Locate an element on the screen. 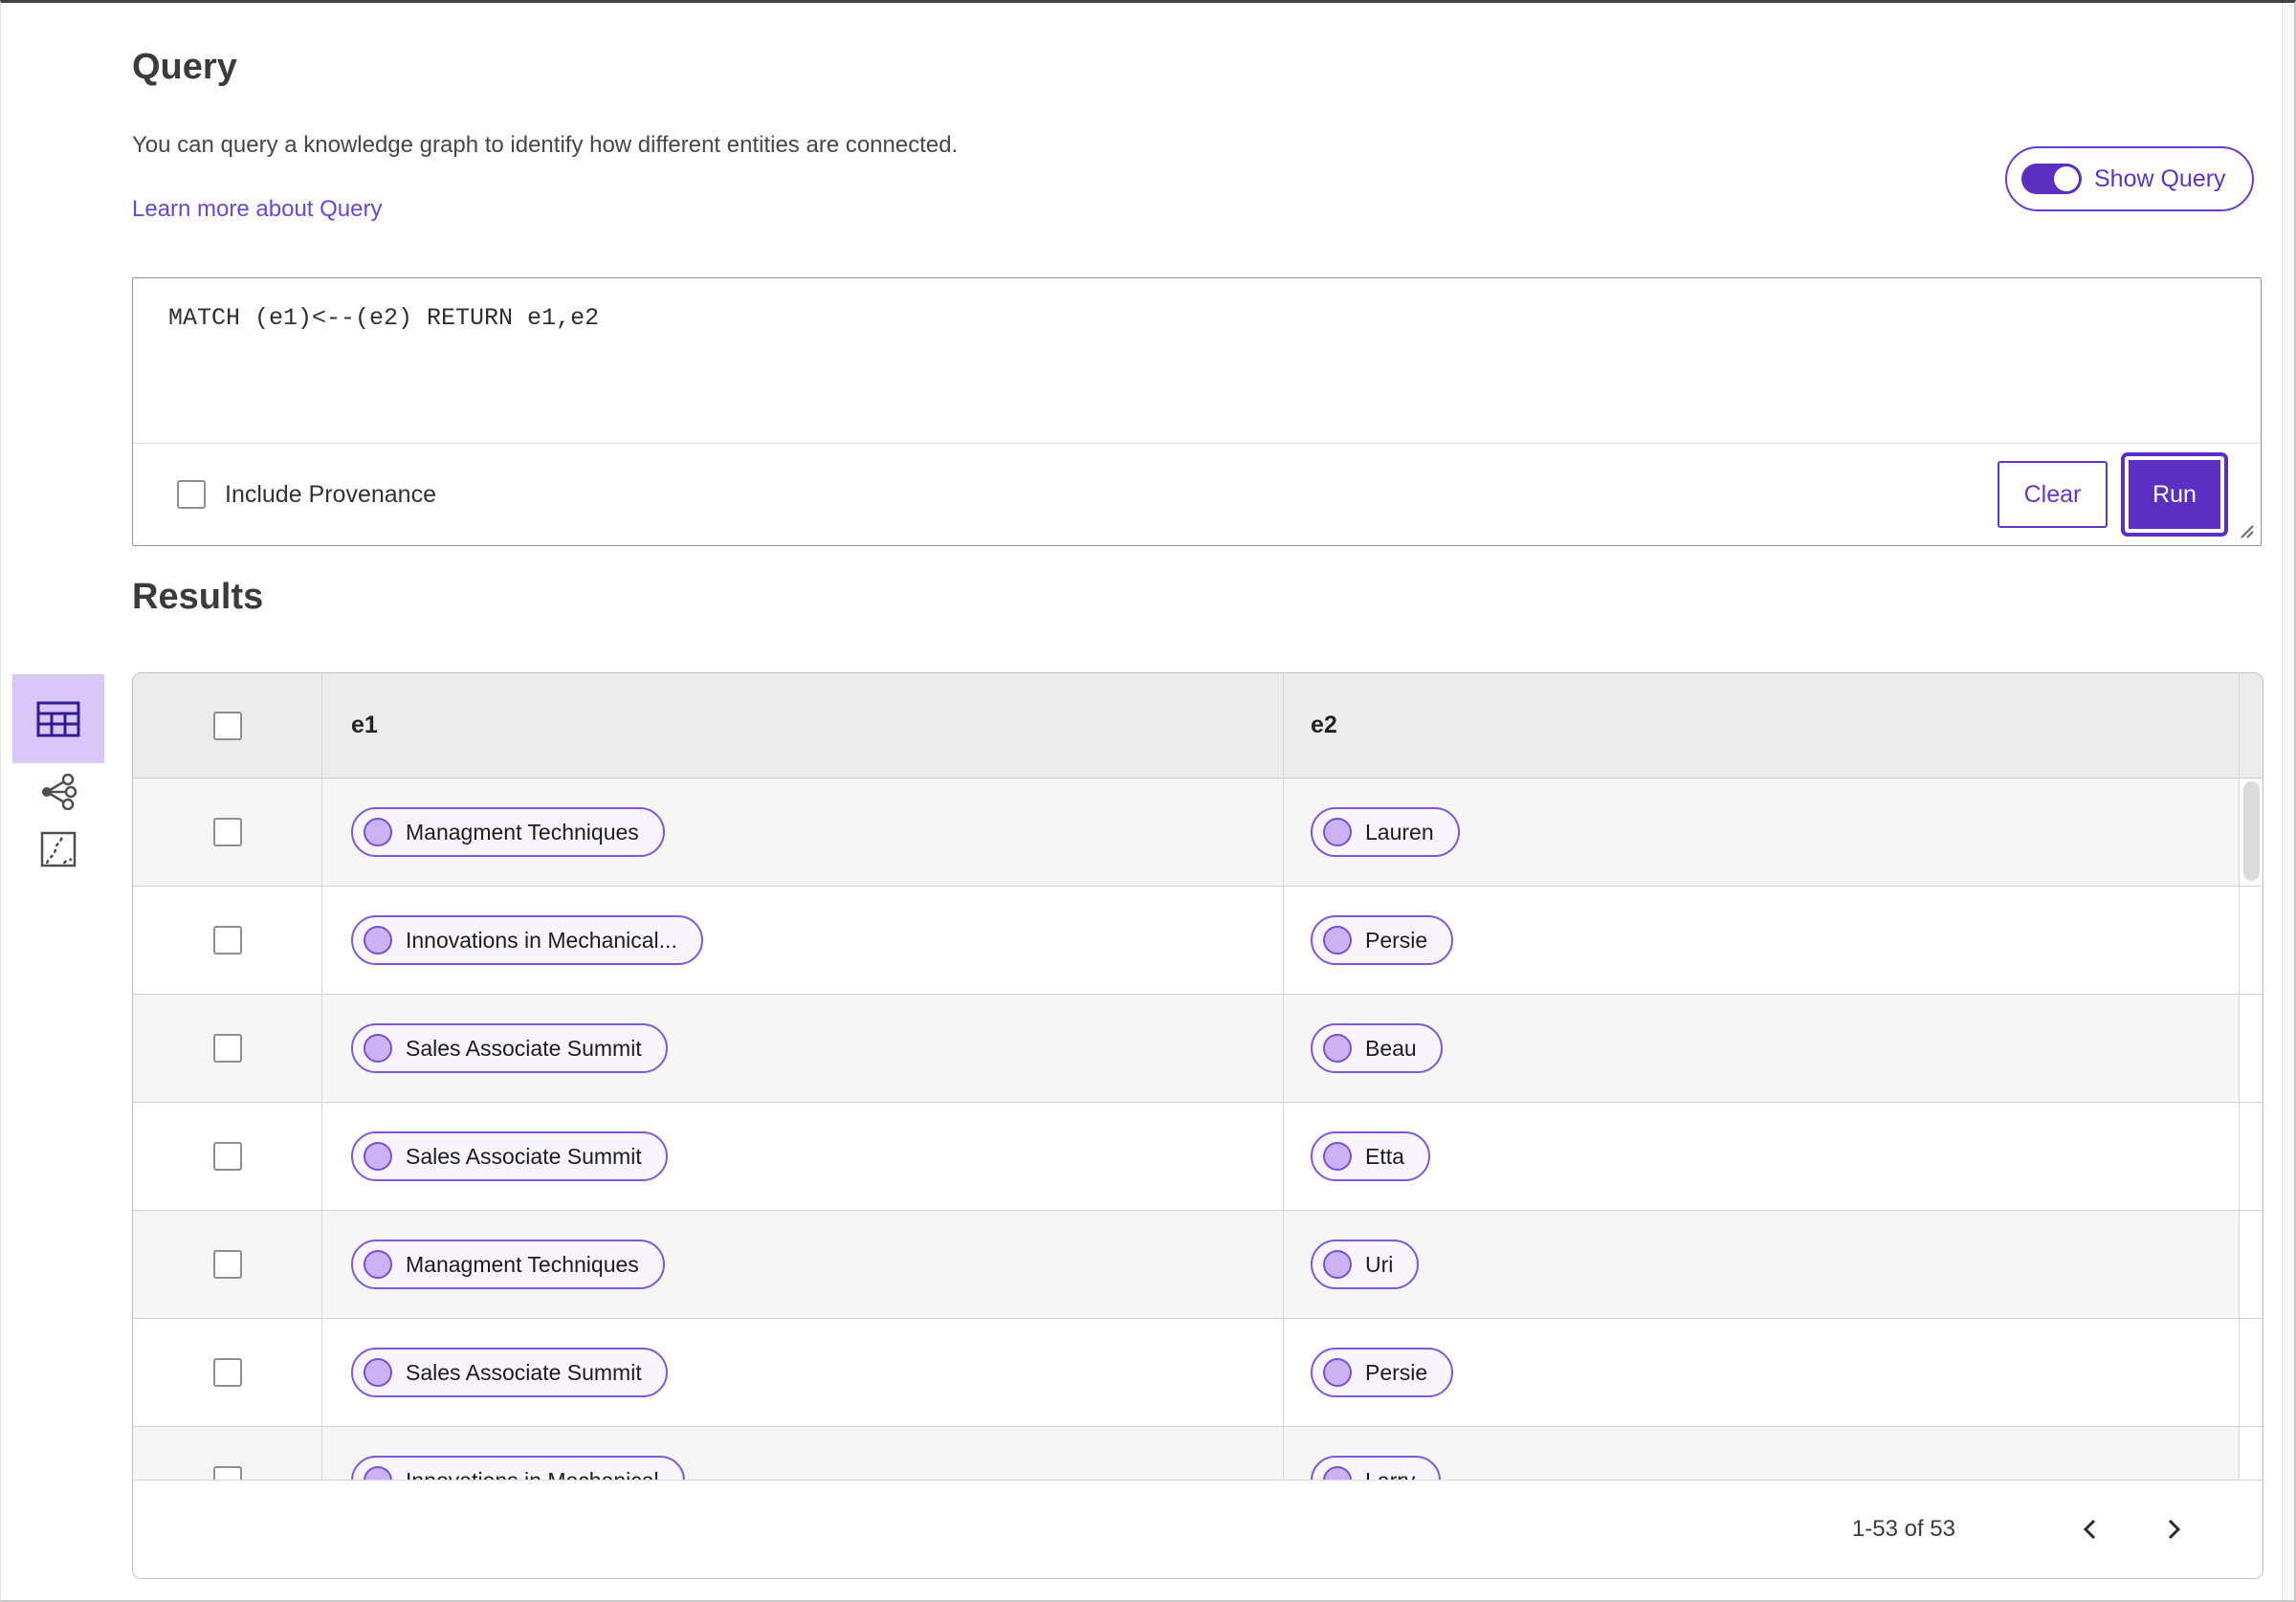  show-query-toggle: Show Query is located at coordinates (2130, 178).